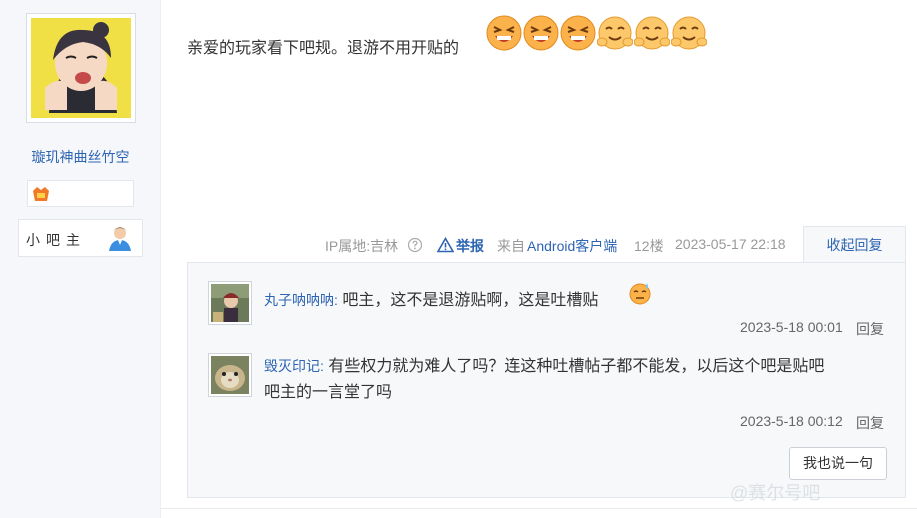 The image size is (917, 518). What do you see at coordinates (323, 48) in the screenshot?
I see `post-content: 亲爱的玩家看下吧规。退游不用开贴的` at bounding box center [323, 48].